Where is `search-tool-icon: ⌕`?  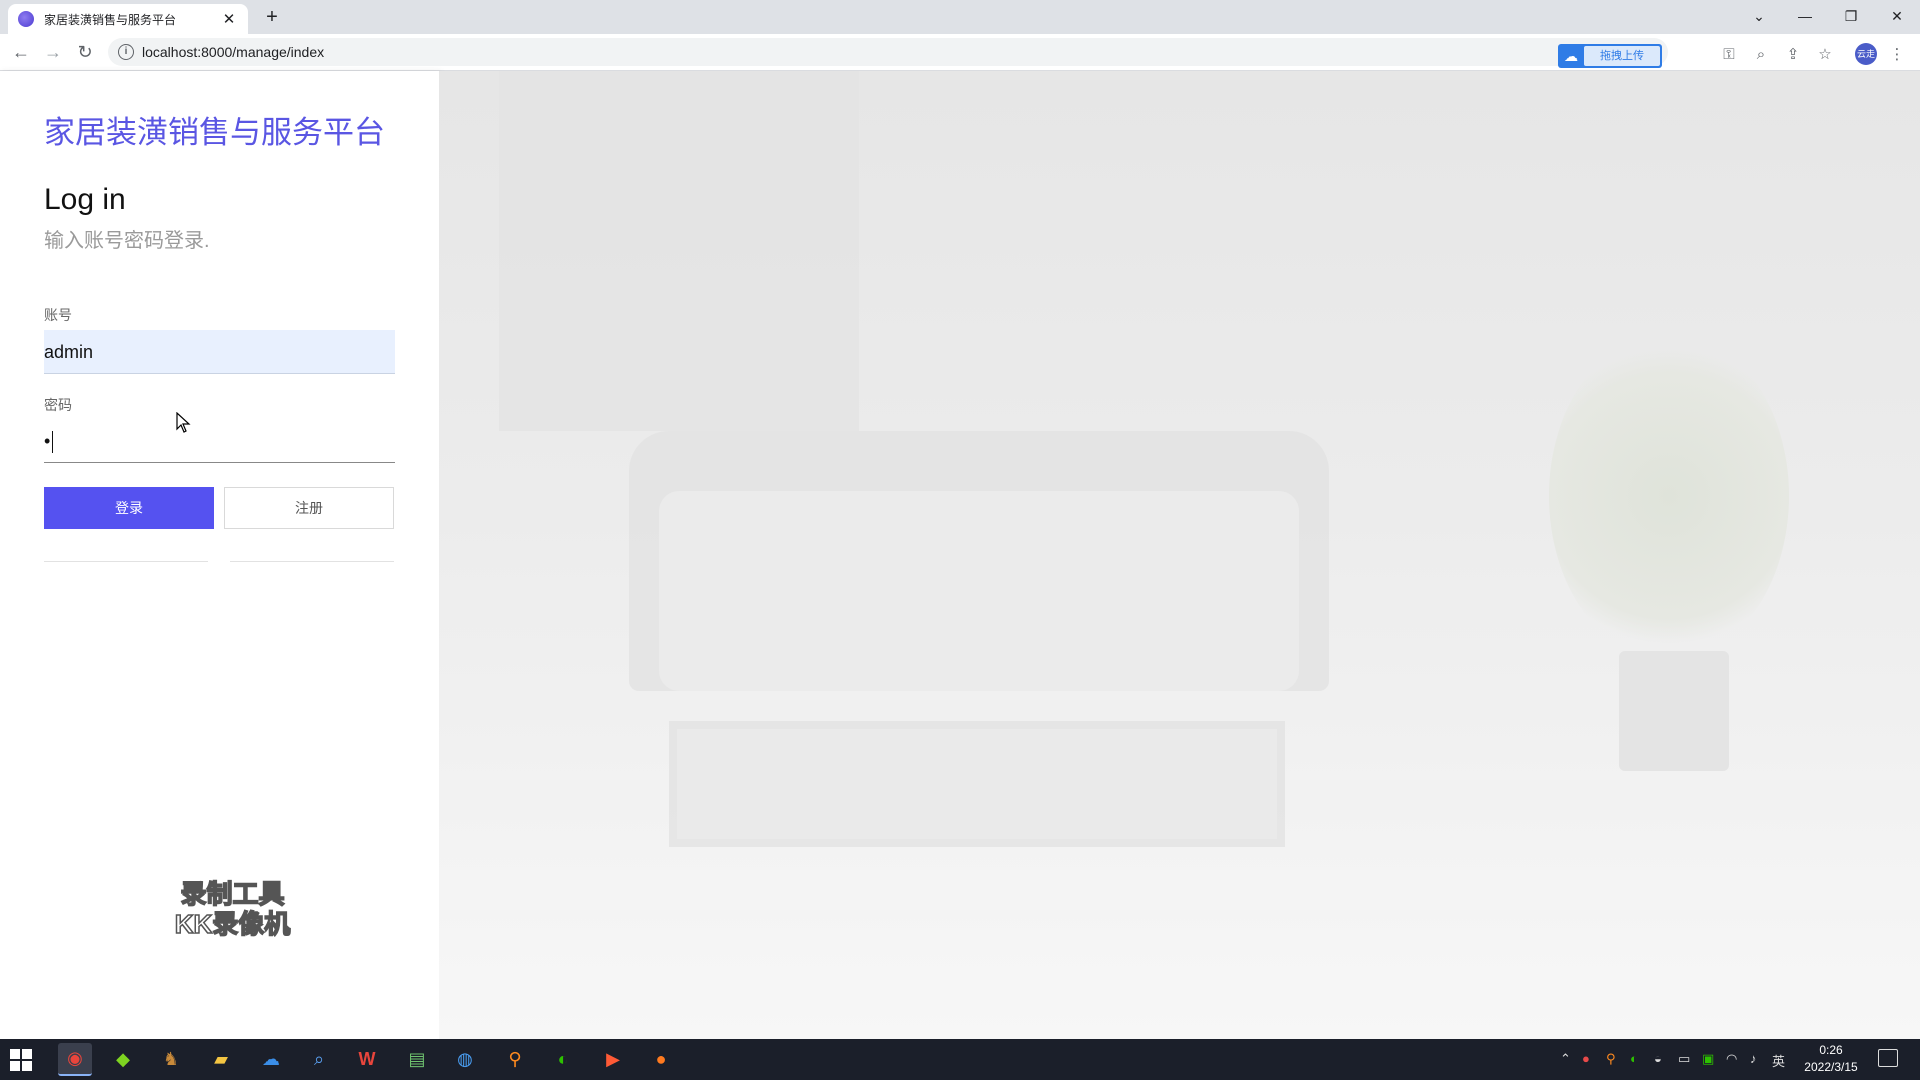
search-tool-icon: ⌕ is located at coordinates (319, 1059).